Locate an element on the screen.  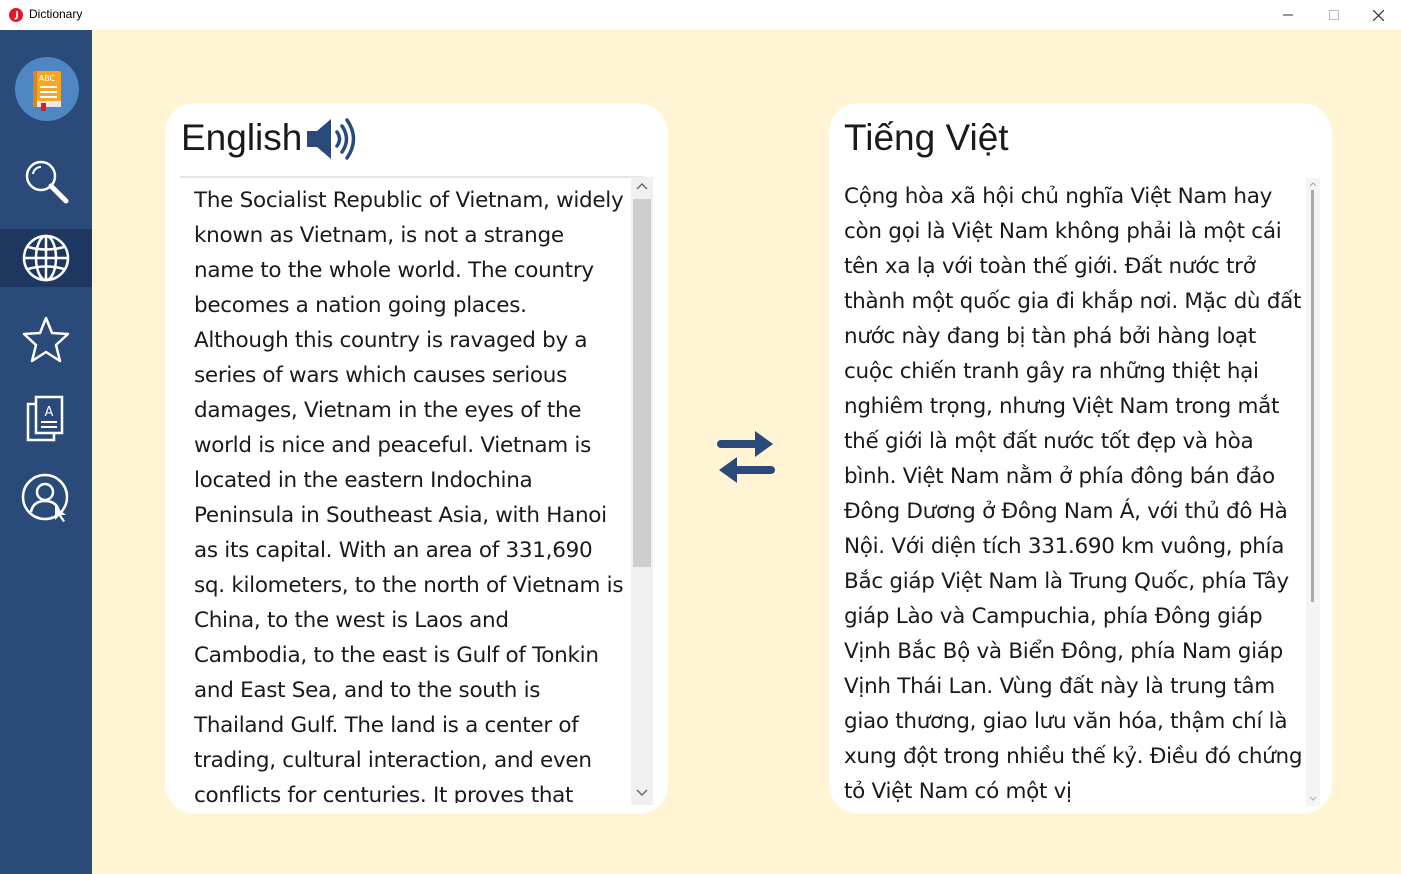
sidebar-item-search is located at coordinates (46, 181).